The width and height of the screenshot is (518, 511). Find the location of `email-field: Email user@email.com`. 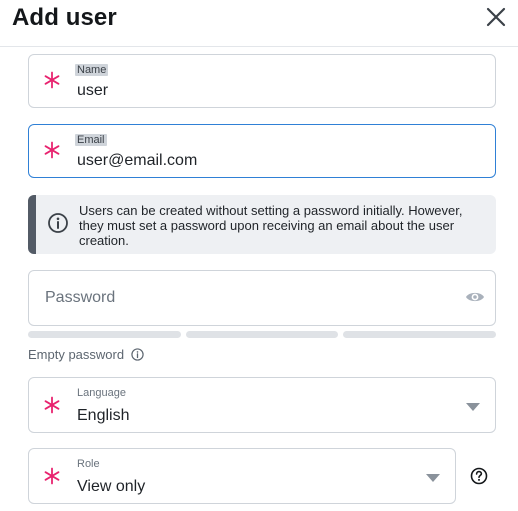

email-field: Email user@email.com is located at coordinates (262, 151).